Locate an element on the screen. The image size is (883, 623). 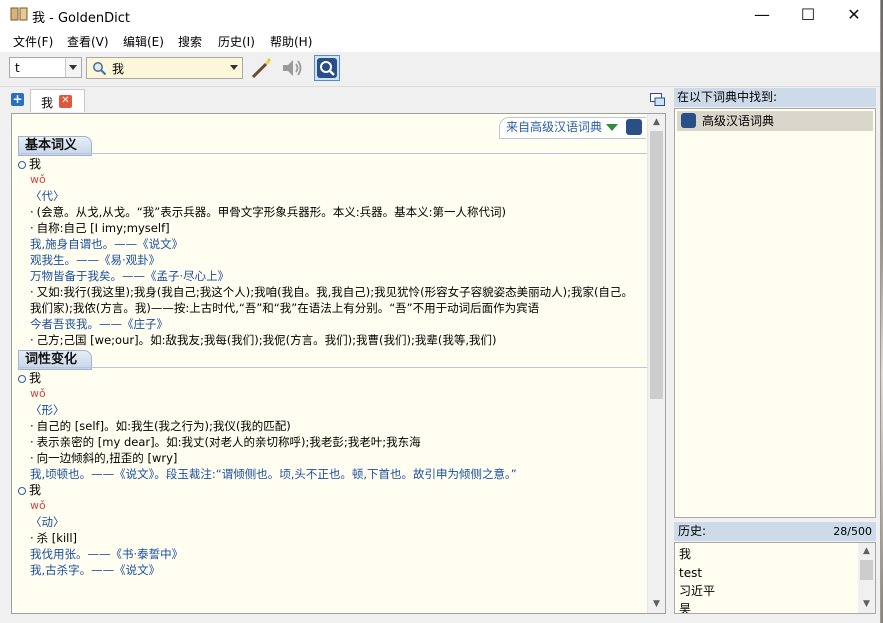
menu-edit: 编辑(E) is located at coordinates (143, 41).